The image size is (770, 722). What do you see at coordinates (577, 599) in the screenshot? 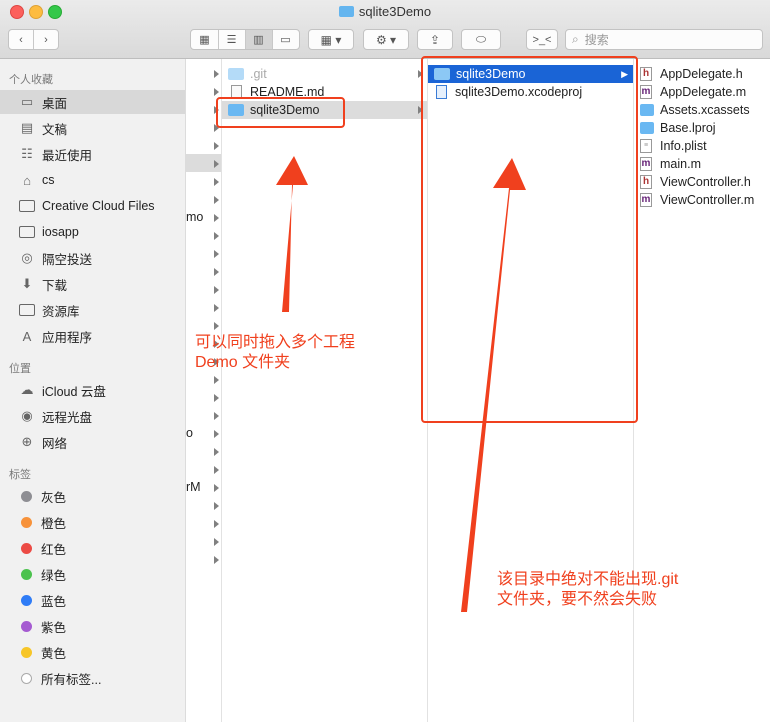
I see `annotation-line: 文件夹，要不然会失败` at bounding box center [577, 599].